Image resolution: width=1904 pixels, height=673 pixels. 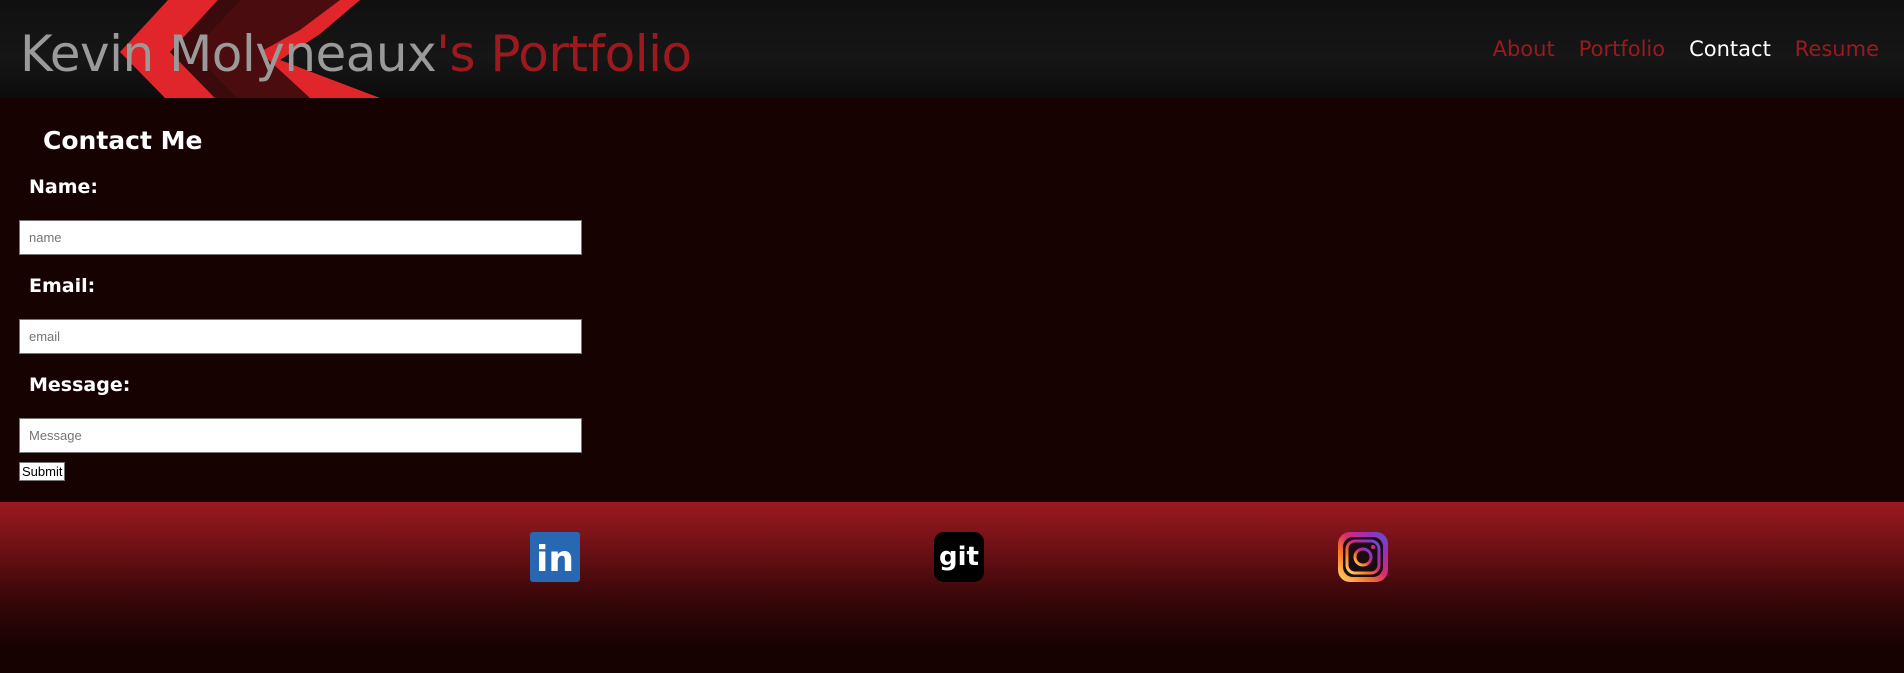 I want to click on svg-text: git, so click(x=959, y=557).